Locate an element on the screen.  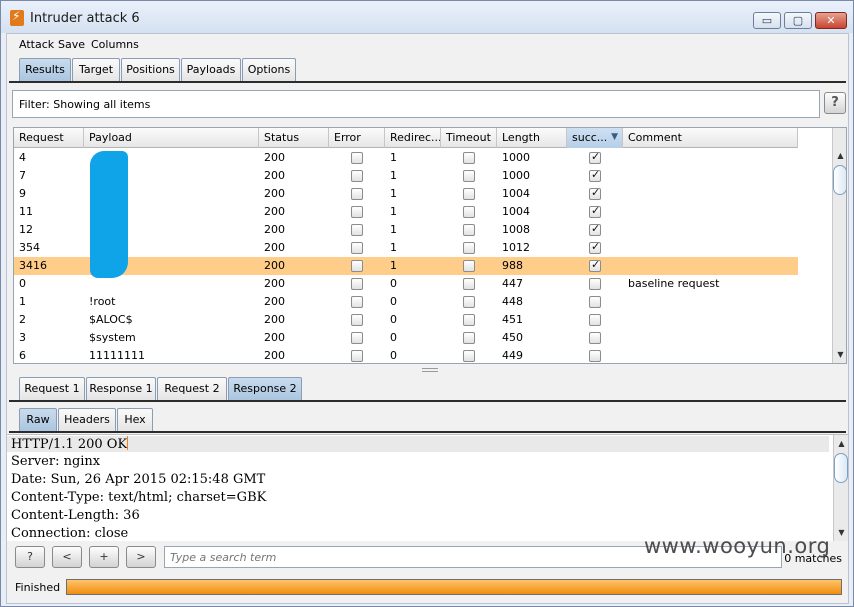
tab-target: Target is located at coordinates (96, 70).